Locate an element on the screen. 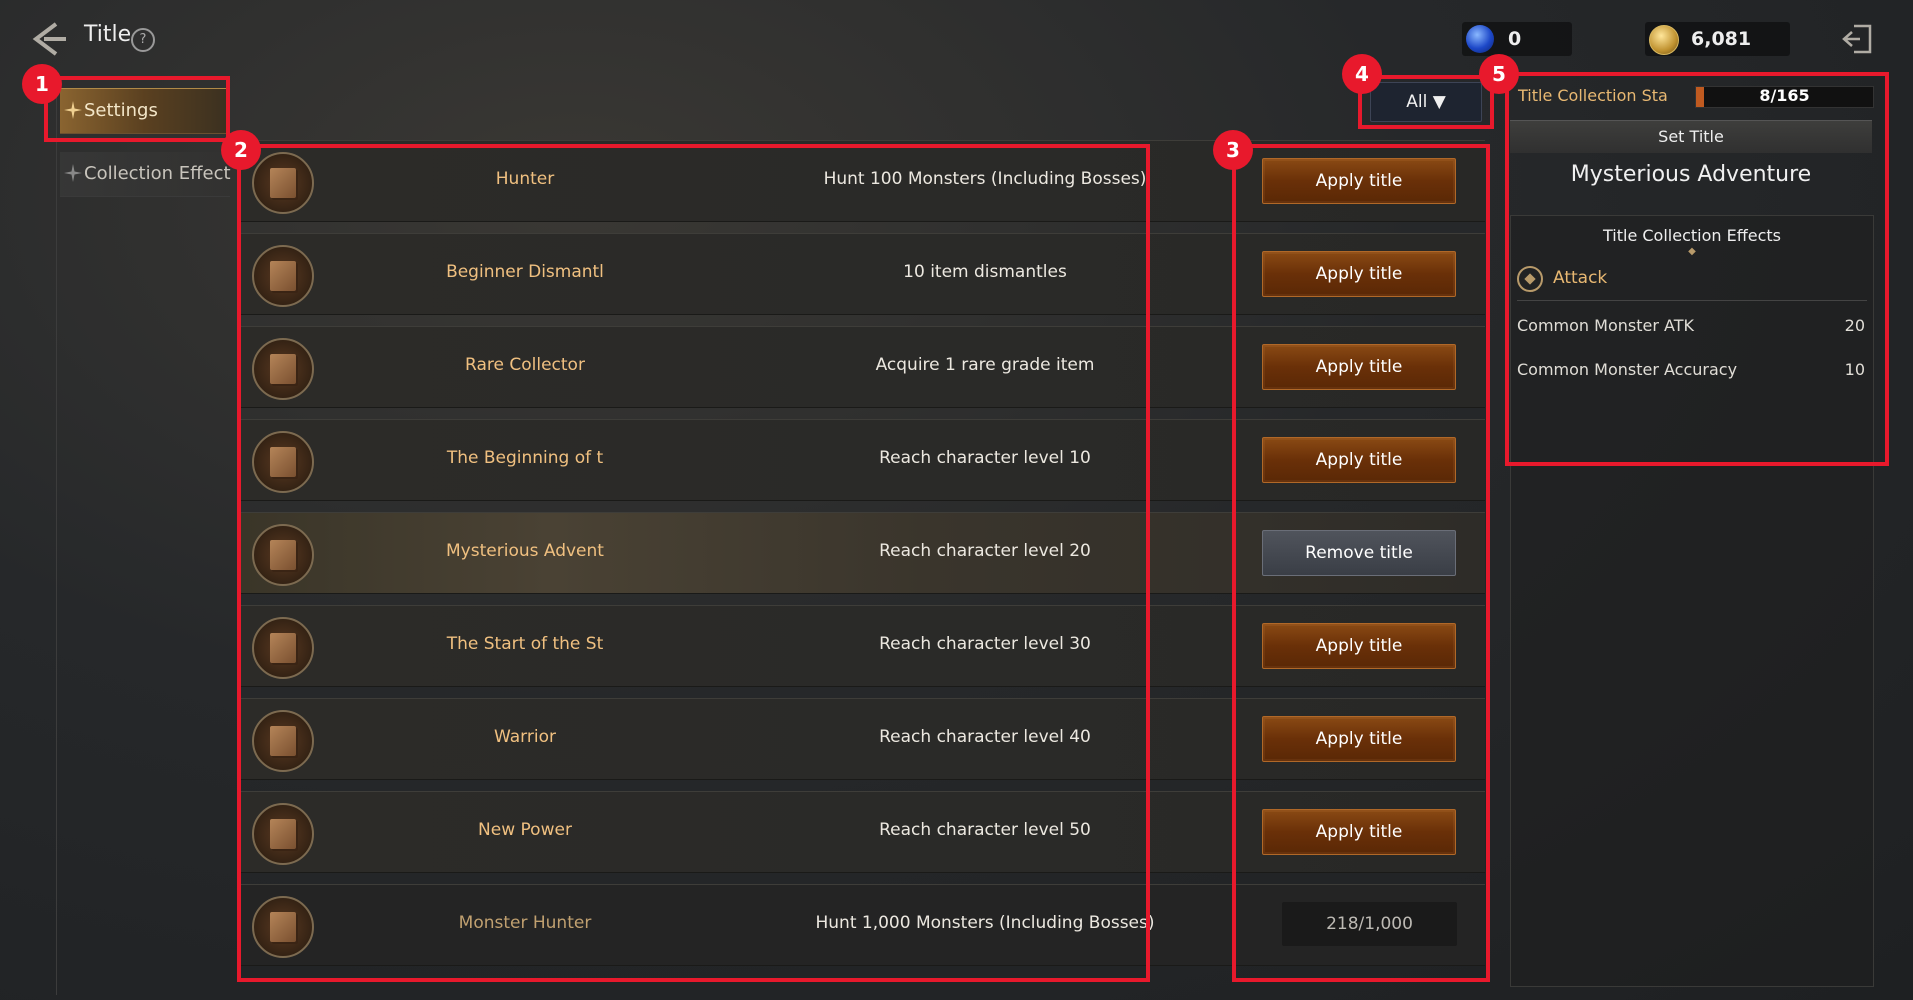  set-title-header: Set Title is located at coordinates (1691, 136).